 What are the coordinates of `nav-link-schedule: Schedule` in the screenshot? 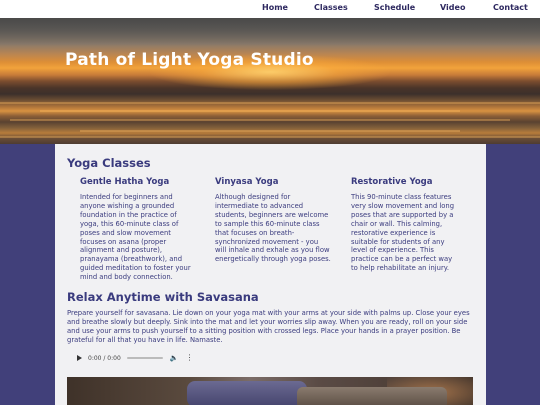 It's located at (394, 7).